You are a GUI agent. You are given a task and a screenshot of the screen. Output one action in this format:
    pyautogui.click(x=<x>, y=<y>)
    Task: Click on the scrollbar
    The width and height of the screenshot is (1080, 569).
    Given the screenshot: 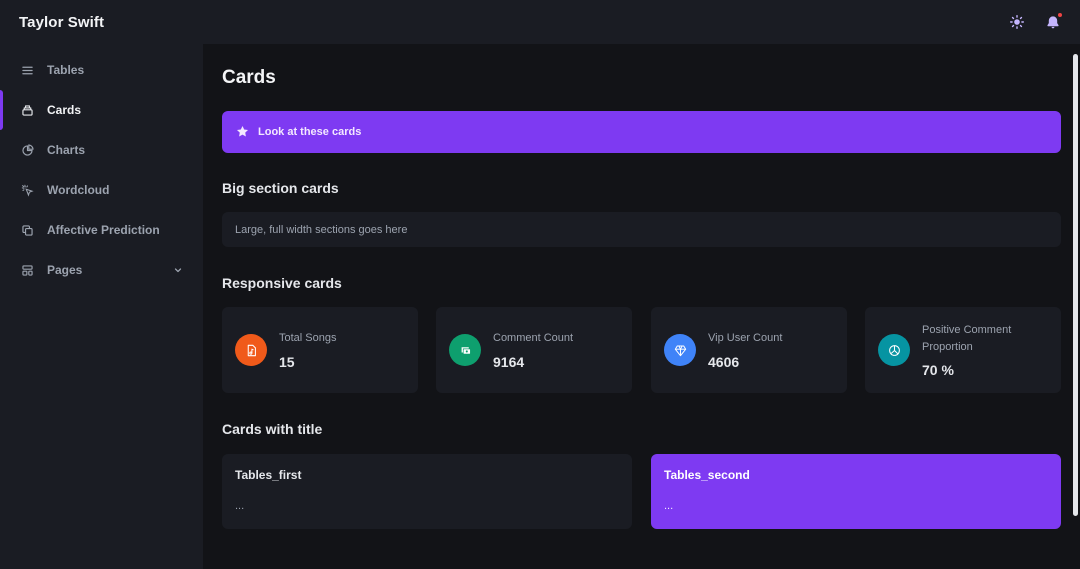 What is the action you would take?
    pyautogui.click(x=1075, y=306)
    